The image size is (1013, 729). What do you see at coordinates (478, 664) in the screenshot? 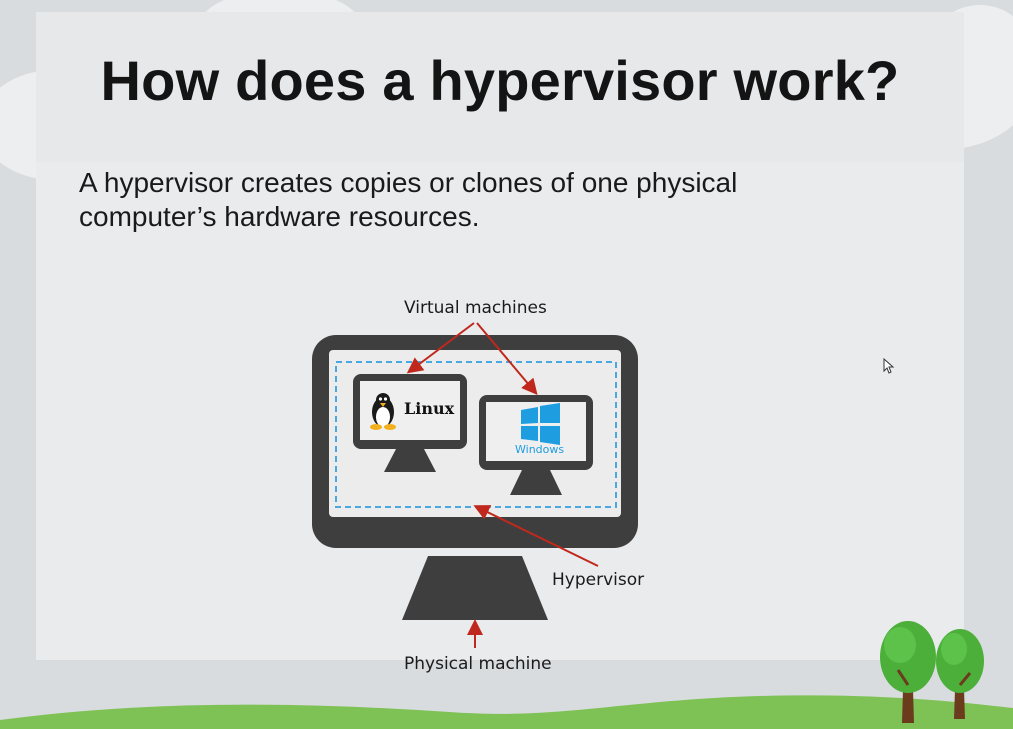
I see `physical-machine-label: Physical machine` at bounding box center [478, 664].